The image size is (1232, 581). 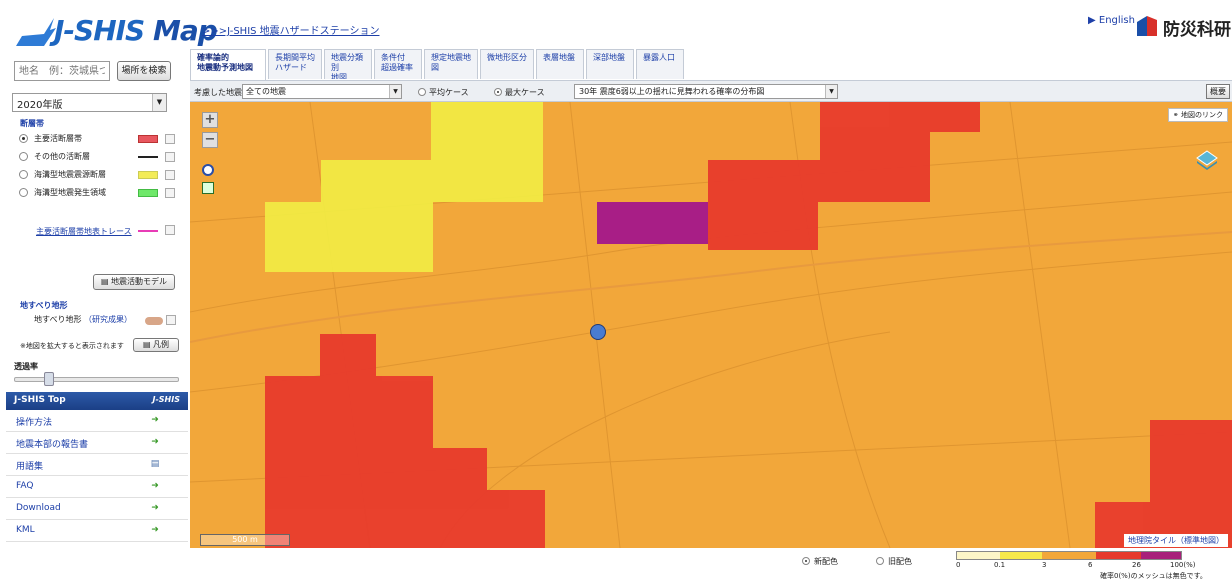 I want to click on logo-mark-icon, so click(x=36, y=32).